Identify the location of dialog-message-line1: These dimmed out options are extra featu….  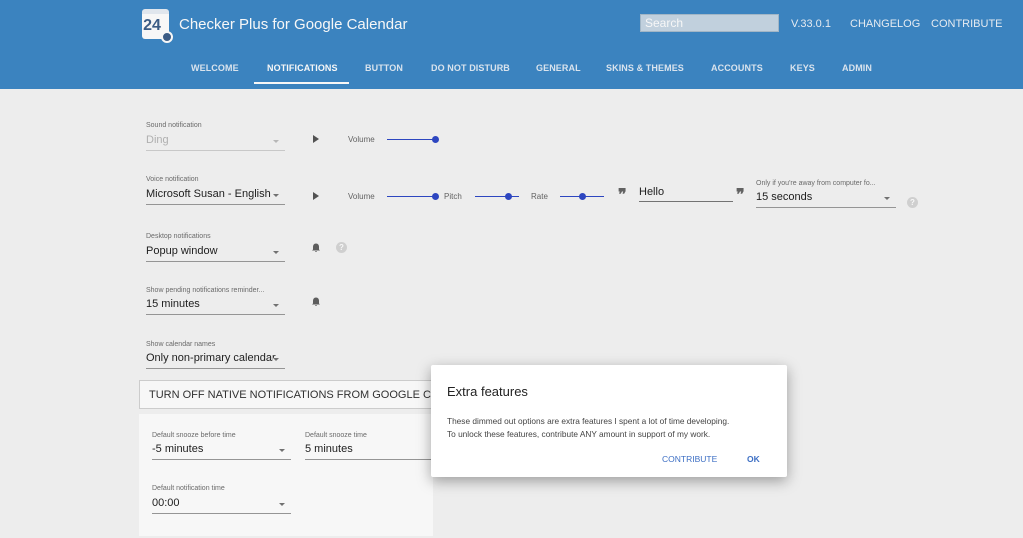
(588, 421).